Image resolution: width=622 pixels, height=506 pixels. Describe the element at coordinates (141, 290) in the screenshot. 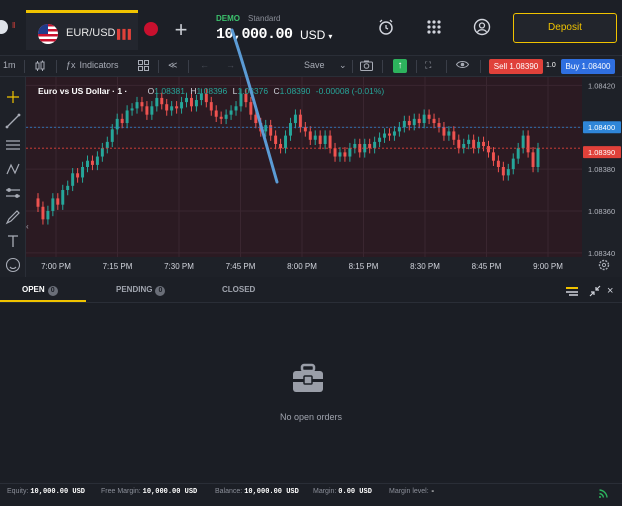

I see `tab-pending-orders: PENDING 0` at that location.